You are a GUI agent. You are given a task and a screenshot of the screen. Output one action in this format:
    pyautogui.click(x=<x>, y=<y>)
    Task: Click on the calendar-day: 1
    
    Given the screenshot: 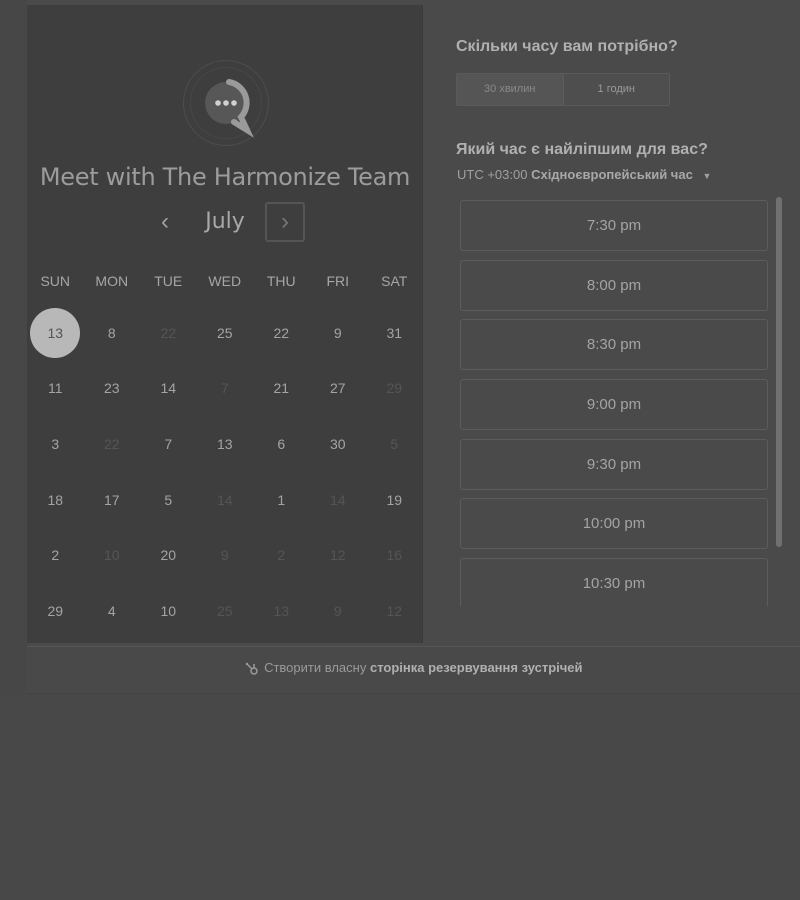 What is the action you would take?
    pyautogui.click(x=281, y=500)
    